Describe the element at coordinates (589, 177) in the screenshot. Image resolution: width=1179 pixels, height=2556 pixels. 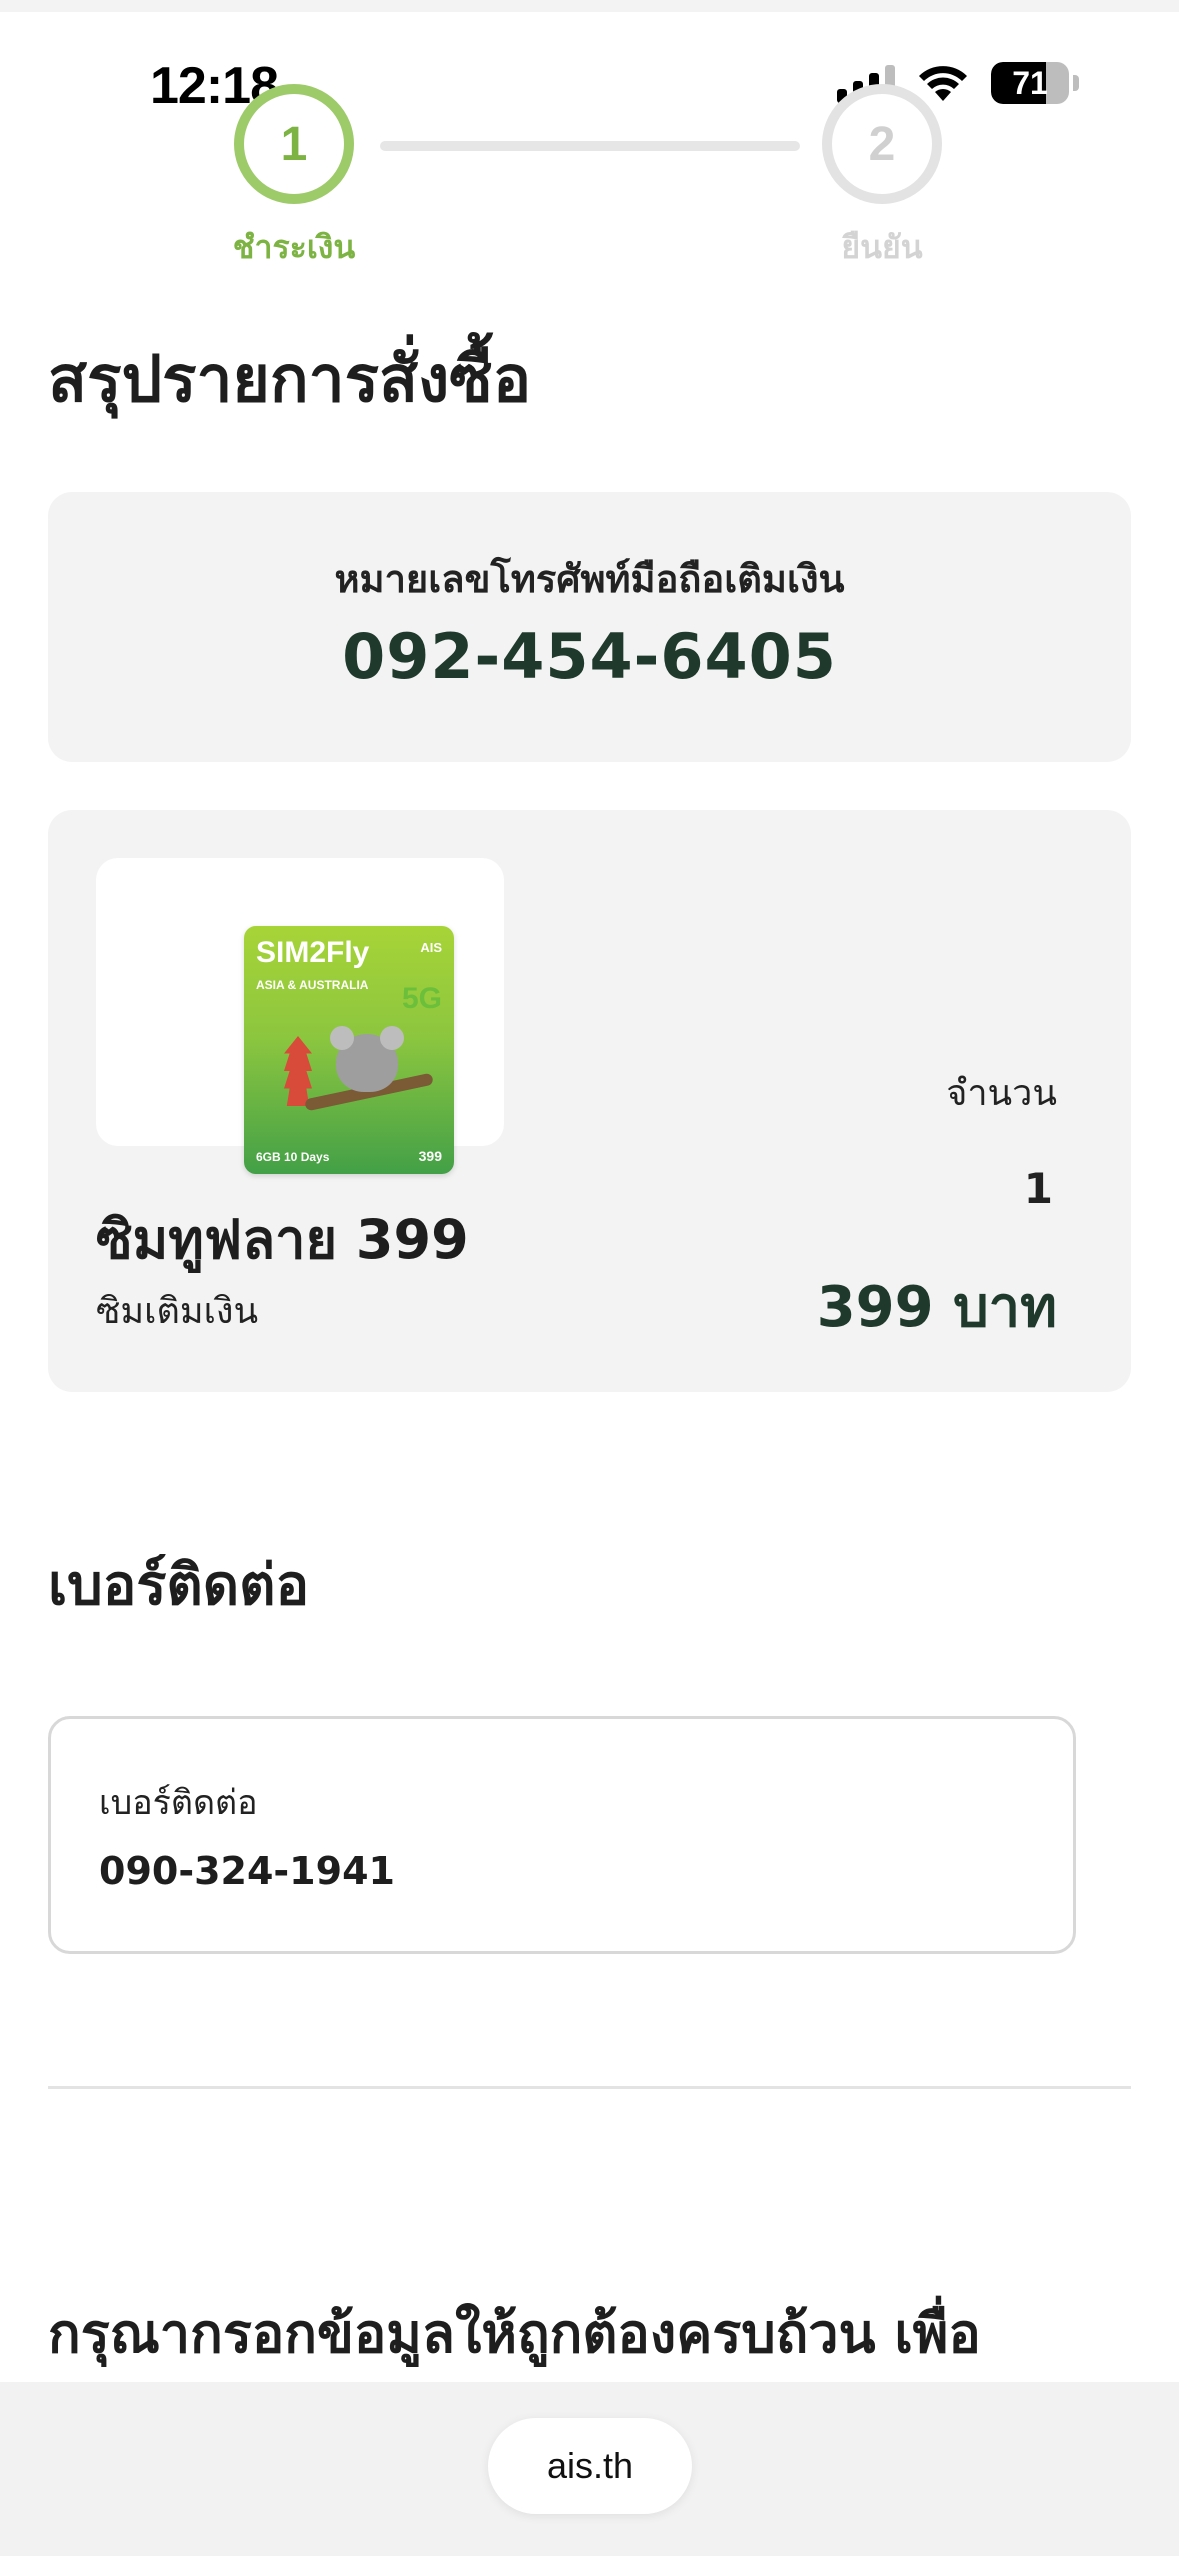
I see `checkout-stepper: 1 2 ชำระเงิน ยืนยัน` at that location.